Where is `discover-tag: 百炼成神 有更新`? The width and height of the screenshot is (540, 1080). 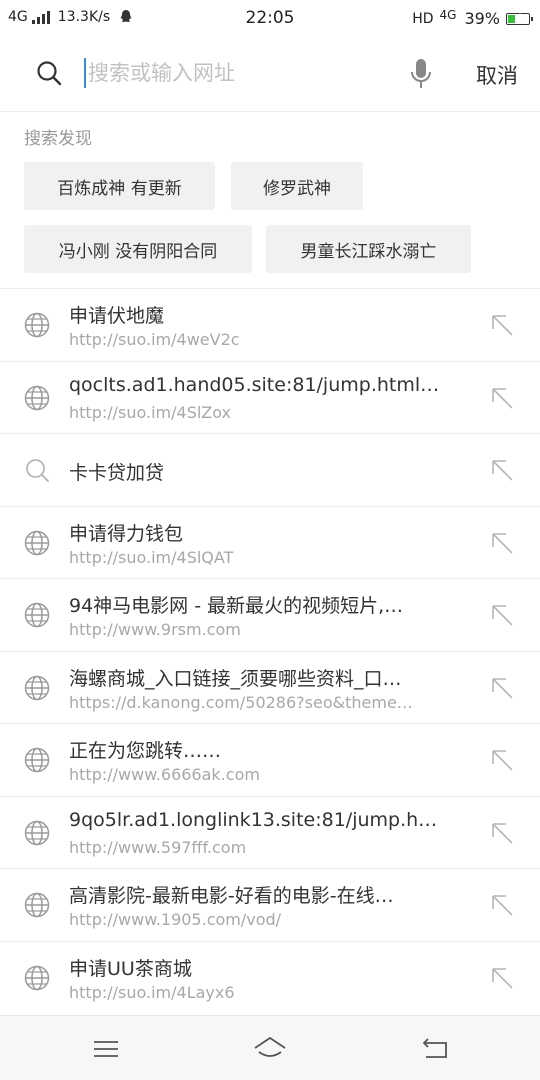
discover-tag: 百炼成神 有更新 is located at coordinates (119, 186).